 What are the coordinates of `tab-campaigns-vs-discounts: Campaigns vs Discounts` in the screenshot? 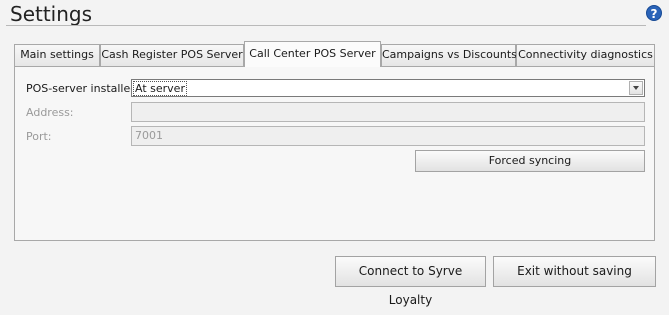 It's located at (449, 55).